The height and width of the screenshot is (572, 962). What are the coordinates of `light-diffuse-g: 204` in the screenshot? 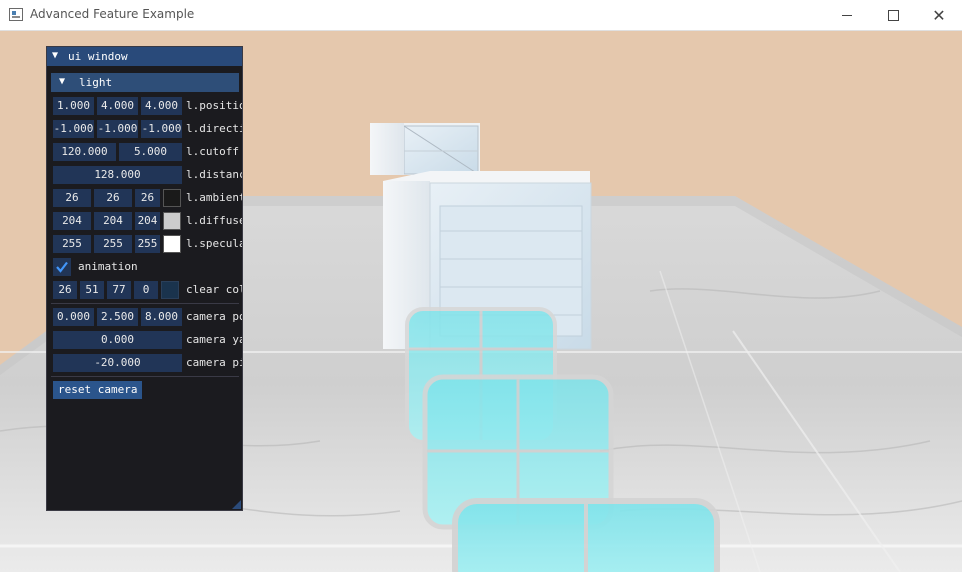 It's located at (113, 221).